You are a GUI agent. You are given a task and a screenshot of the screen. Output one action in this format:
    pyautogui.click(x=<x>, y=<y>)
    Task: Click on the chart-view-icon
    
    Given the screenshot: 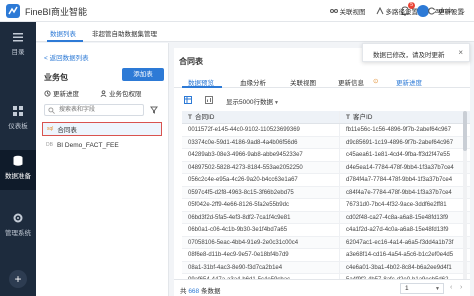 What is the action you would take?
    pyautogui.click(x=209, y=100)
    